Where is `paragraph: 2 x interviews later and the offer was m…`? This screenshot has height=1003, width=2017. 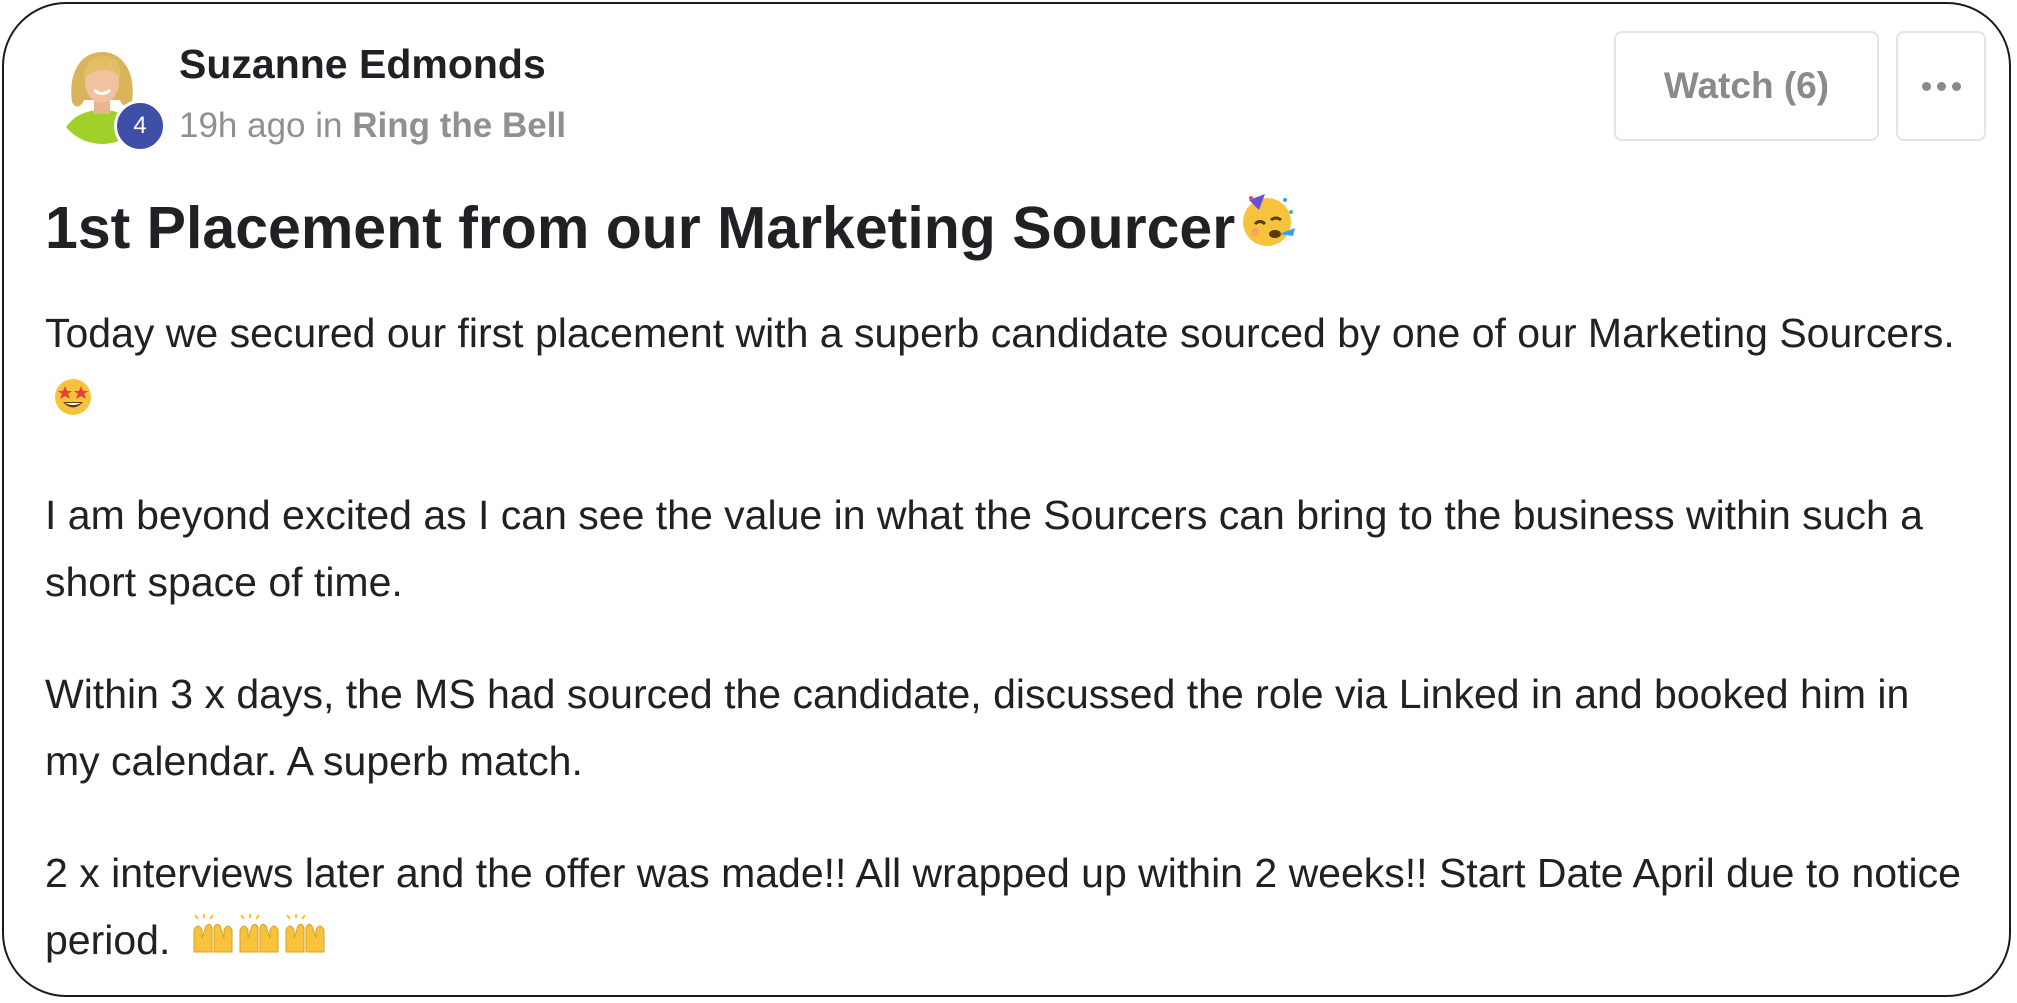 paragraph: 2 x interviews later and the offer was m… is located at coordinates (1010, 908).